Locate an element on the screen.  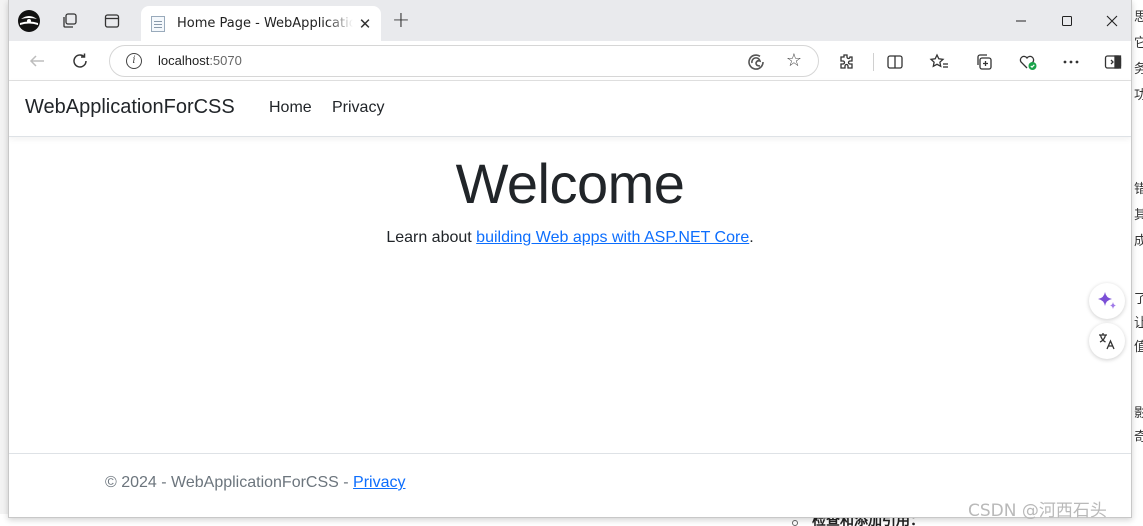
nav-link-privacy: Privacy is located at coordinates (358, 108).